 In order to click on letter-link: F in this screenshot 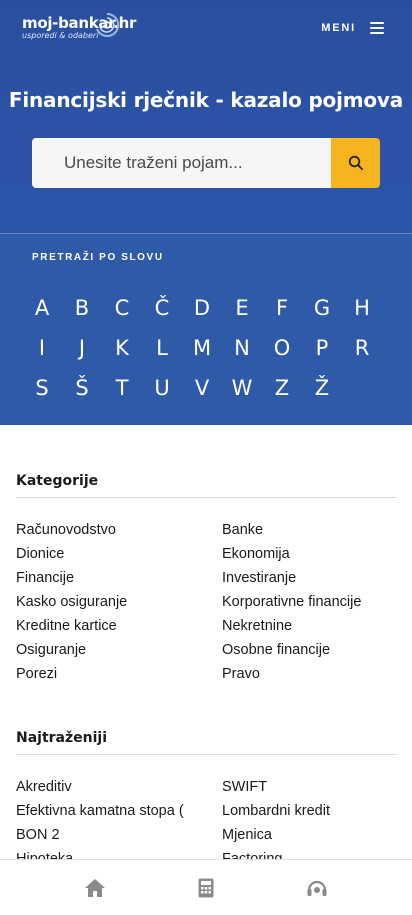, I will do `click(282, 308)`.